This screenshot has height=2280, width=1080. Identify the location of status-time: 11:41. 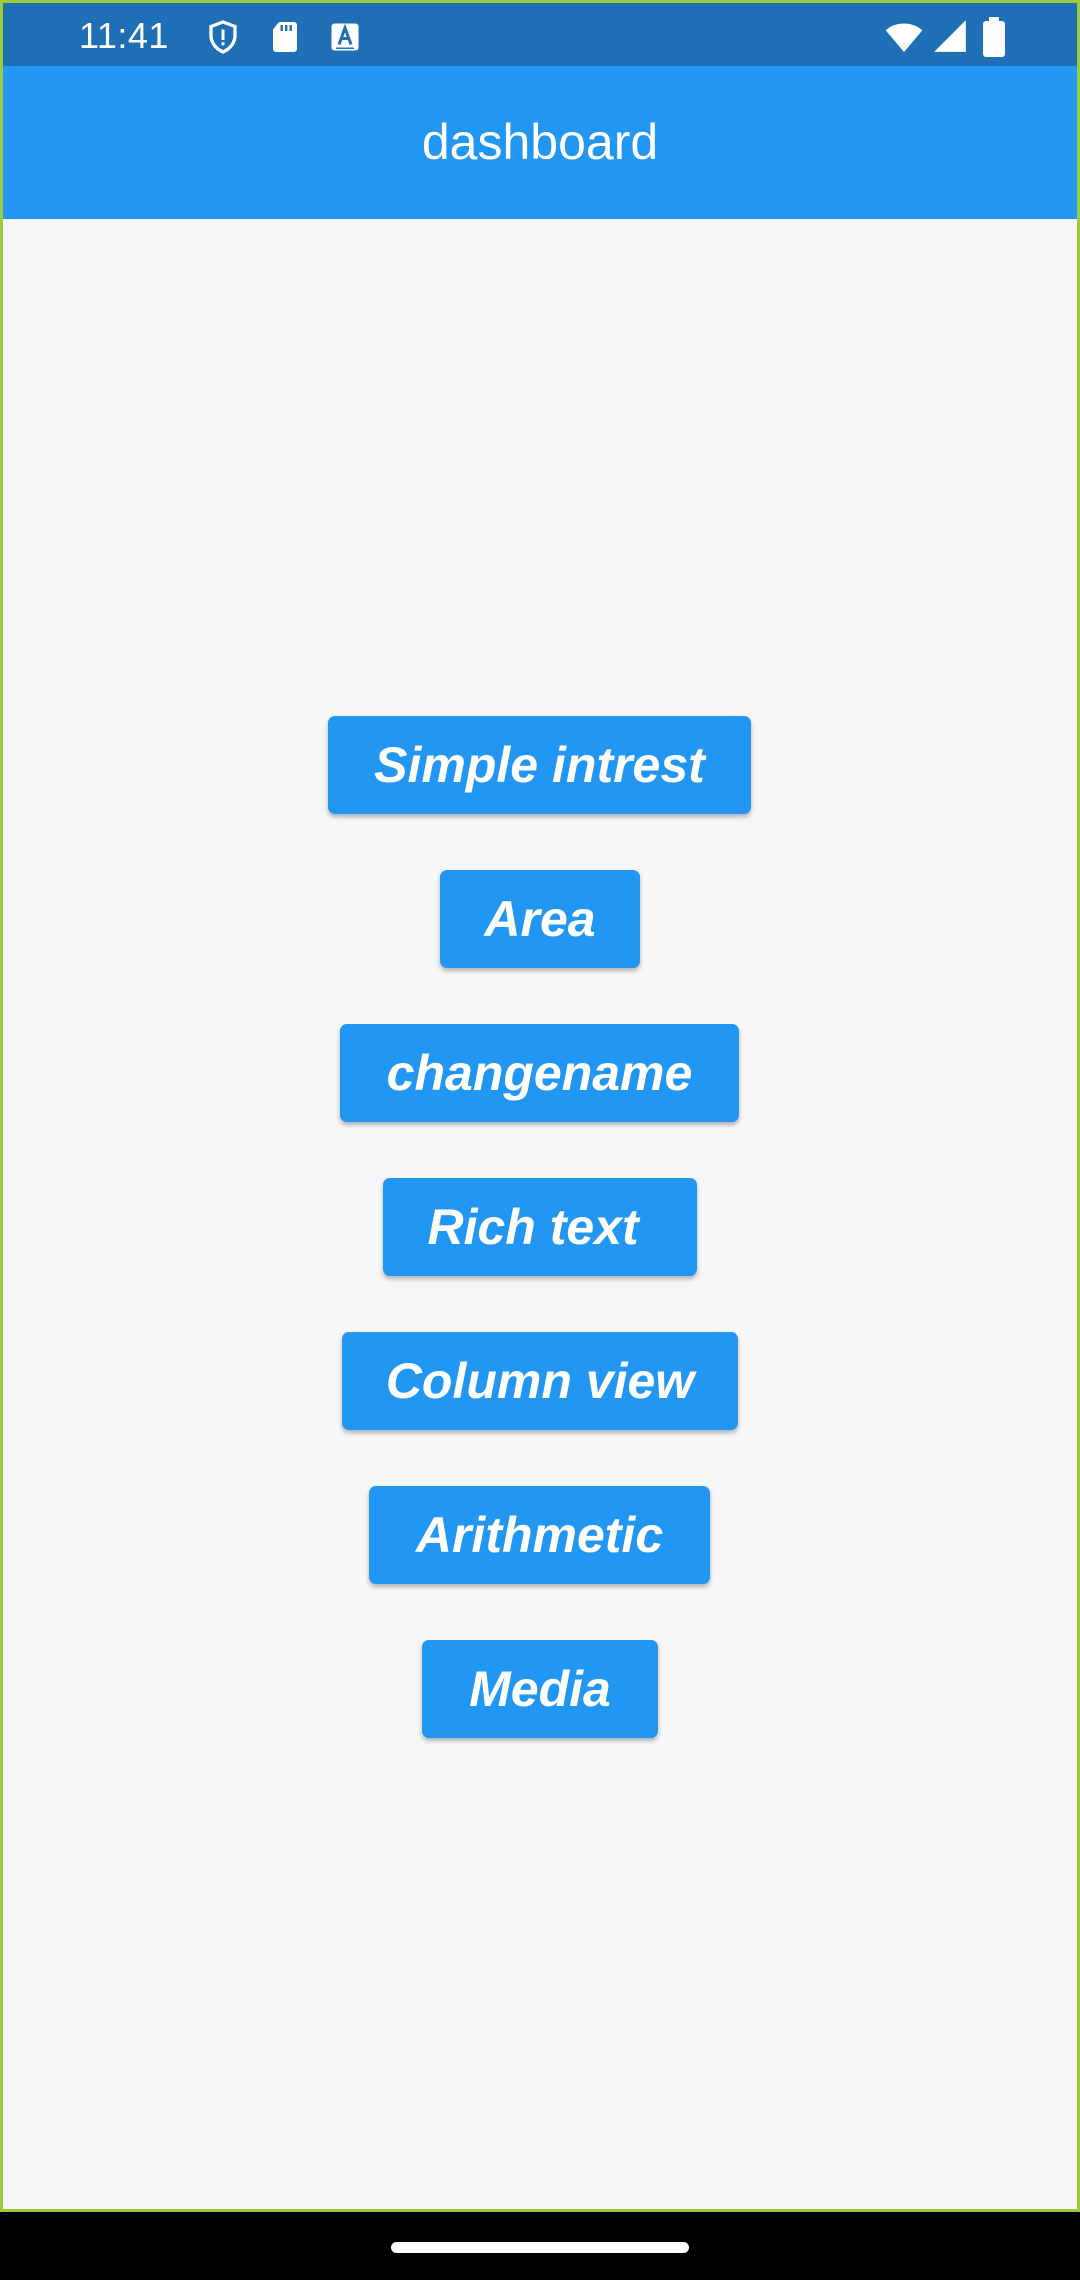
(124, 35).